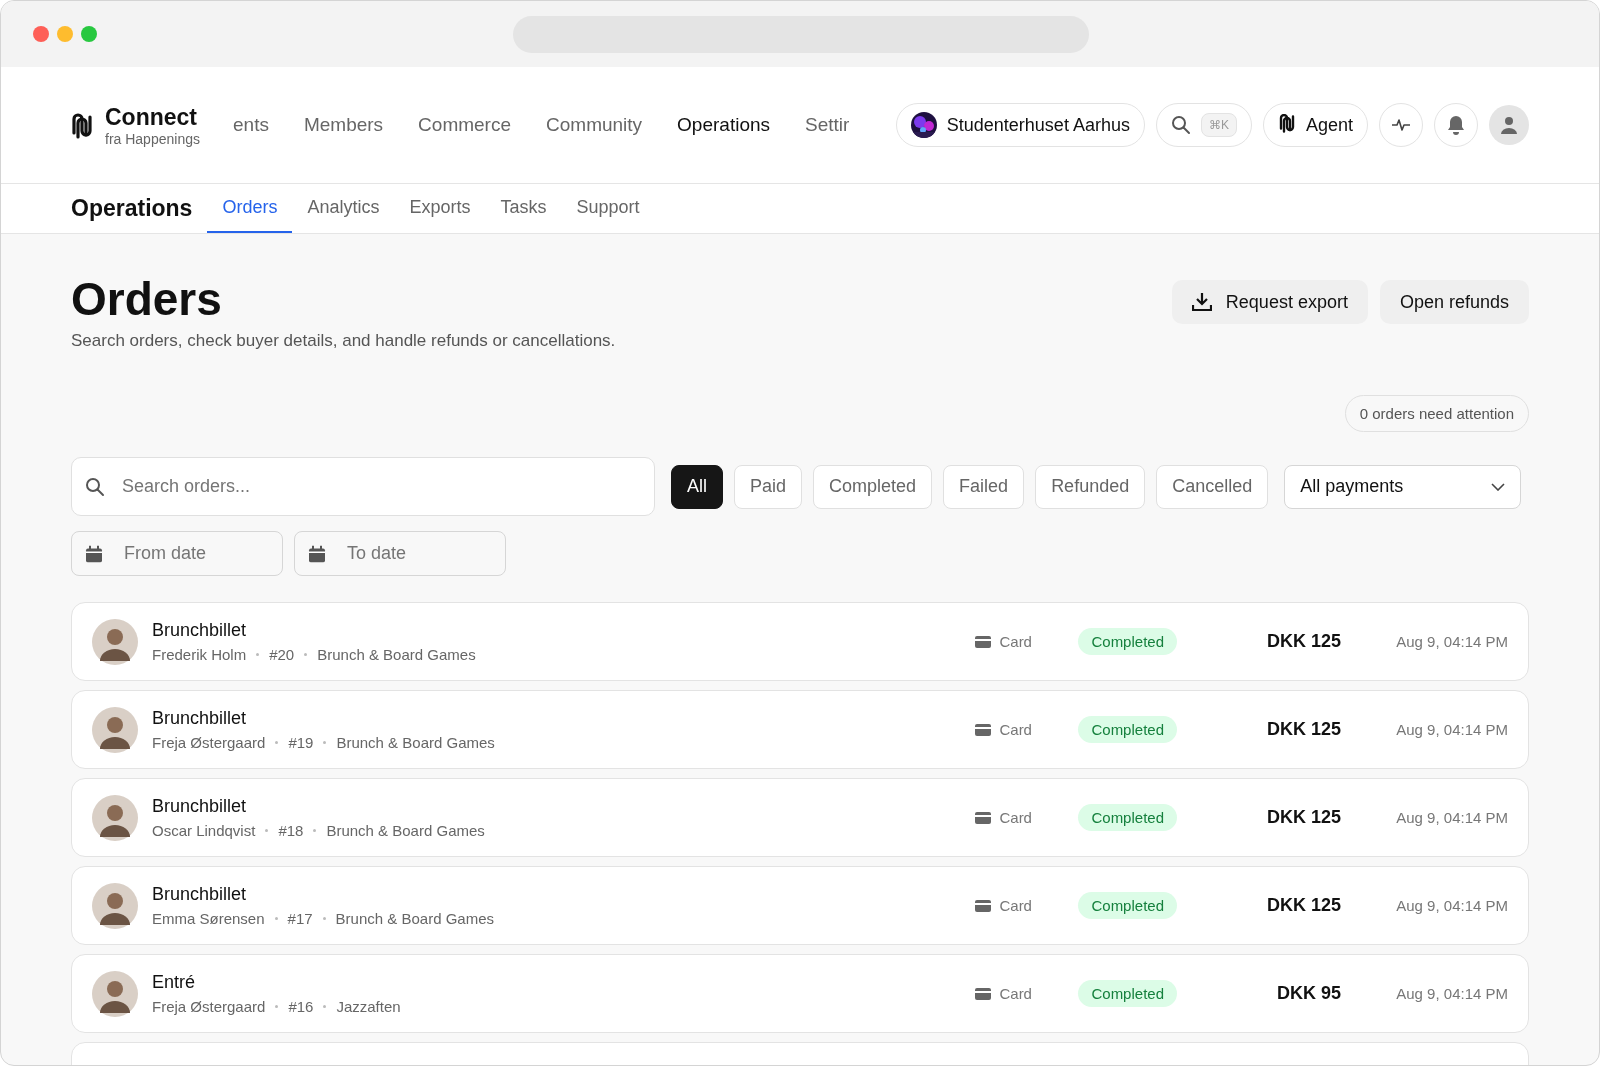 The height and width of the screenshot is (1066, 1600). I want to click on filter-chip: Completed, so click(873, 486).